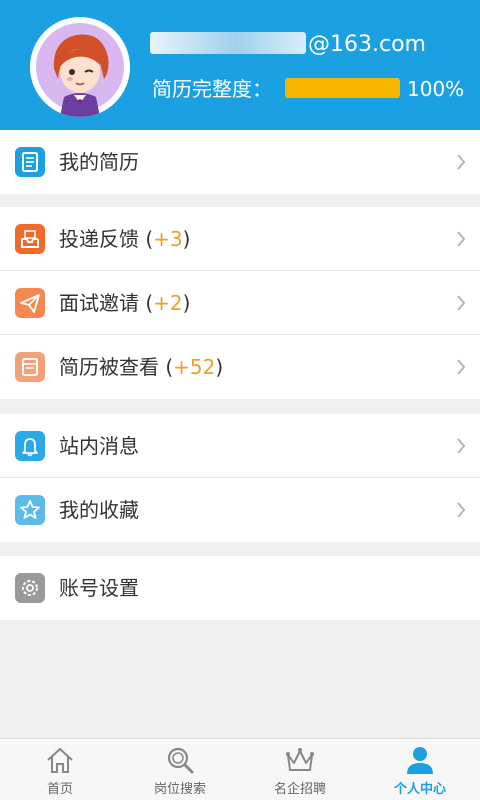 The width and height of the screenshot is (480, 800). I want to click on menu-group-resume: 我的简历, so click(240, 162).